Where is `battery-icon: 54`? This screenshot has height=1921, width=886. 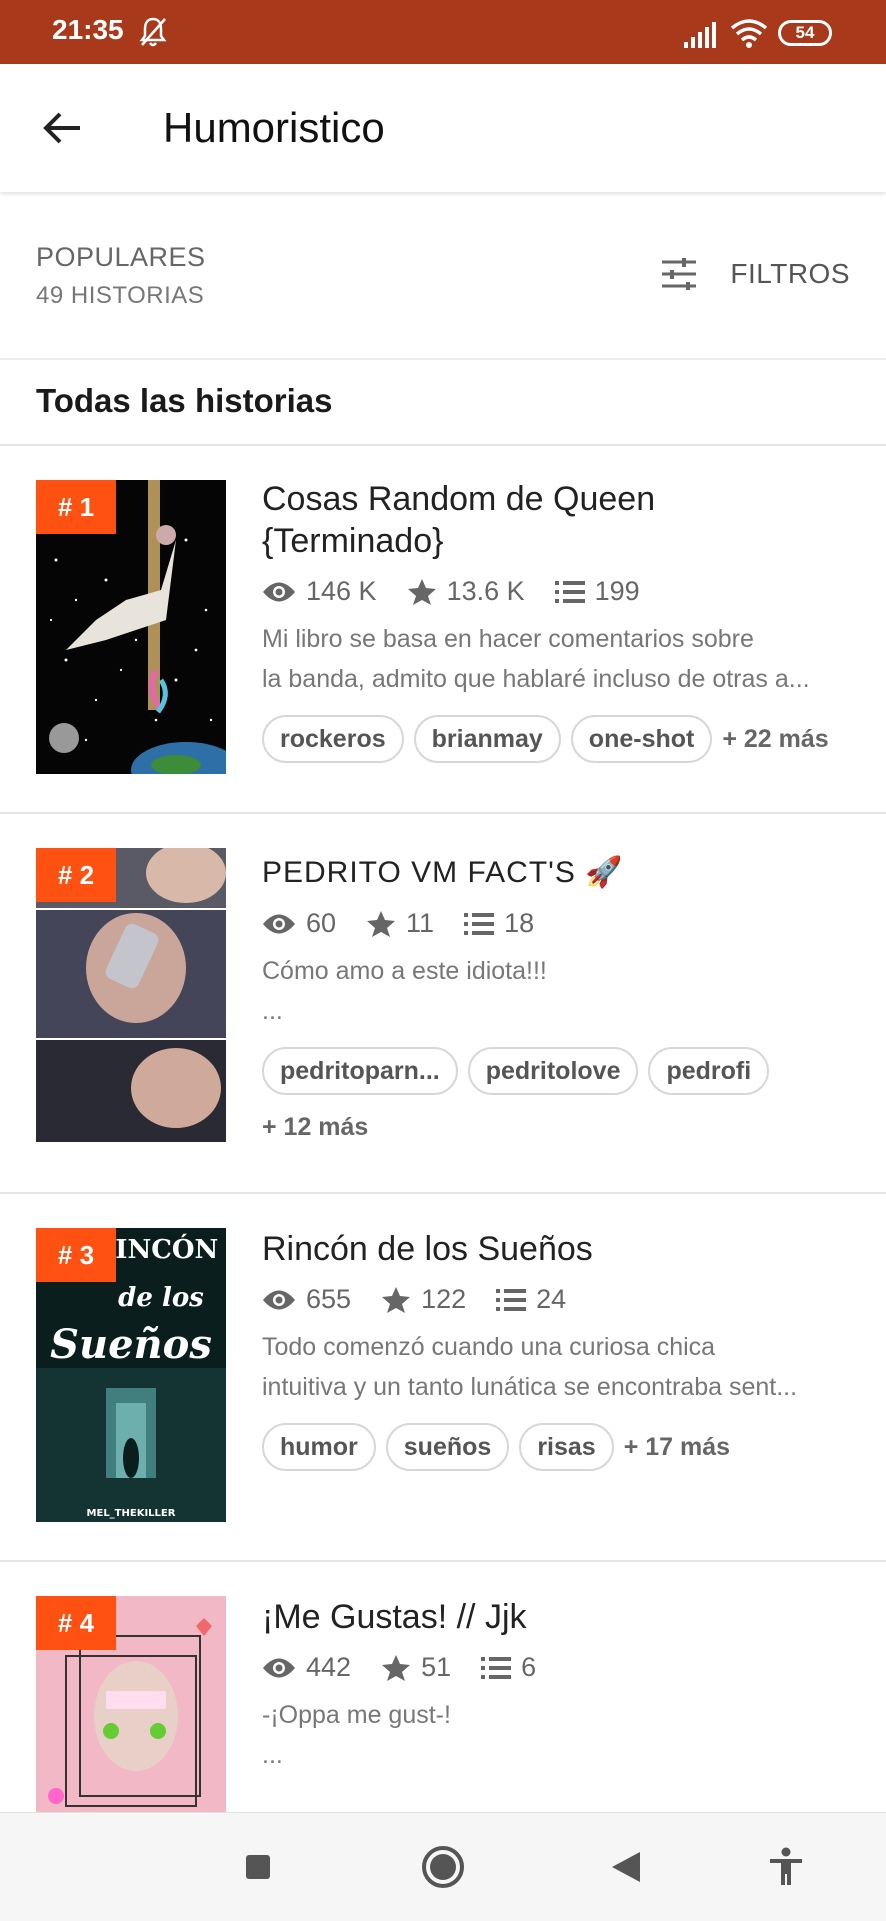 battery-icon: 54 is located at coordinates (805, 33).